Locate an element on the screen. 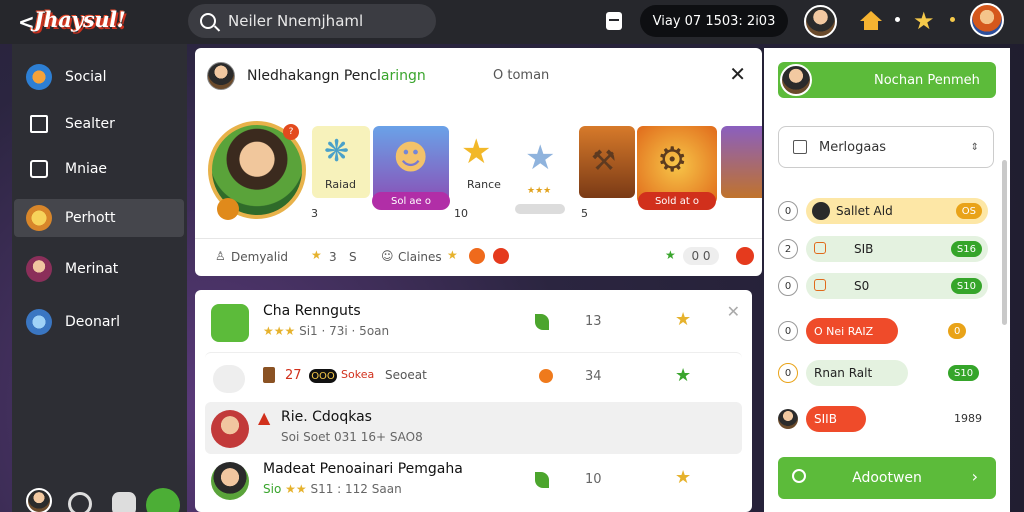  achievement-tile: ★ Rance is located at coordinates (486, 162).